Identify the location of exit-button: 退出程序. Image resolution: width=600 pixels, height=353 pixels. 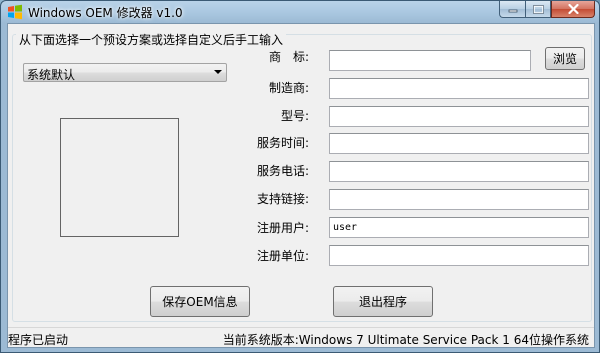
(383, 301).